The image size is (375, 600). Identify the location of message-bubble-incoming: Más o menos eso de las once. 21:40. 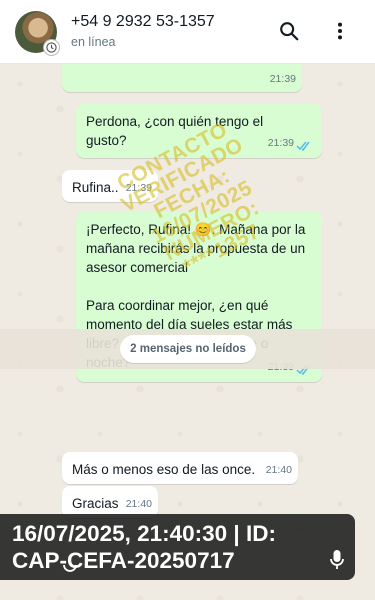
(180, 468).